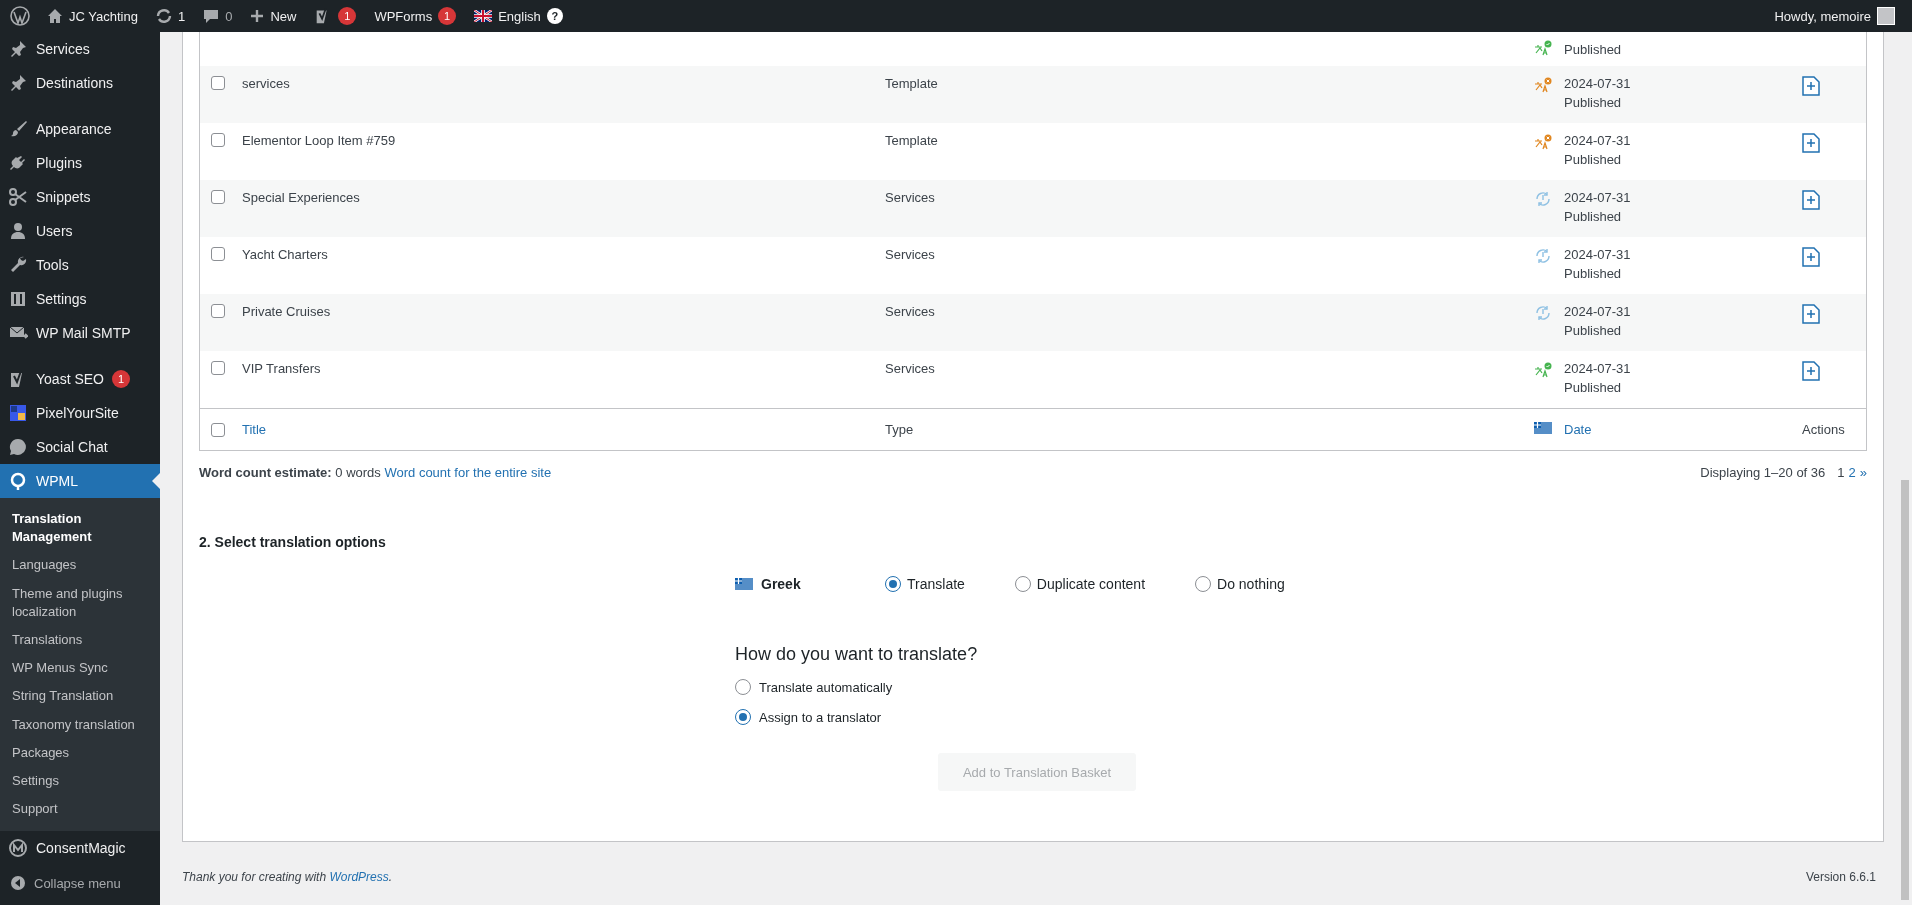 Image resolution: width=1912 pixels, height=905 pixels. I want to click on submenu-item: Translation Management, so click(80, 528).